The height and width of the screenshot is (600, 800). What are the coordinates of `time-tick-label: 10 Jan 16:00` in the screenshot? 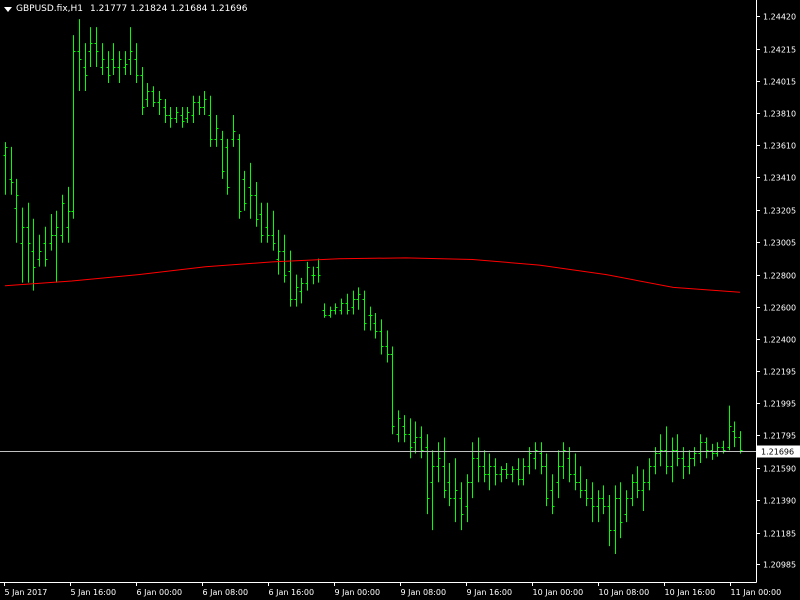 It's located at (690, 592).